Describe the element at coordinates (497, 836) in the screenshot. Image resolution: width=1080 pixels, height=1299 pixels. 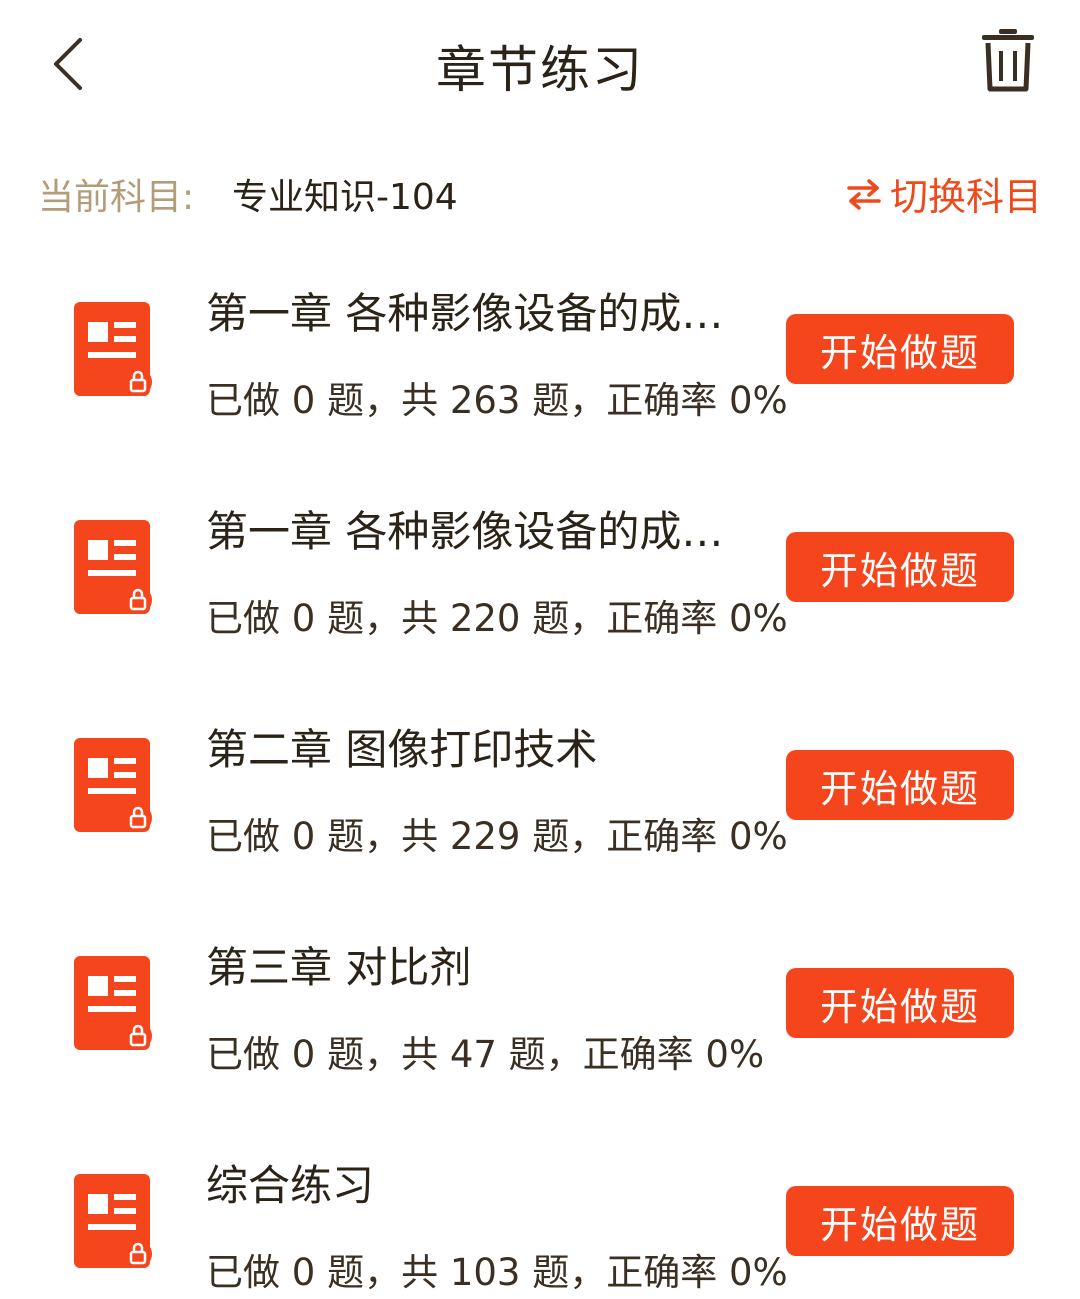
I see `chapter-stats: 已做 0 题，共 229 题，正确率 0%` at that location.